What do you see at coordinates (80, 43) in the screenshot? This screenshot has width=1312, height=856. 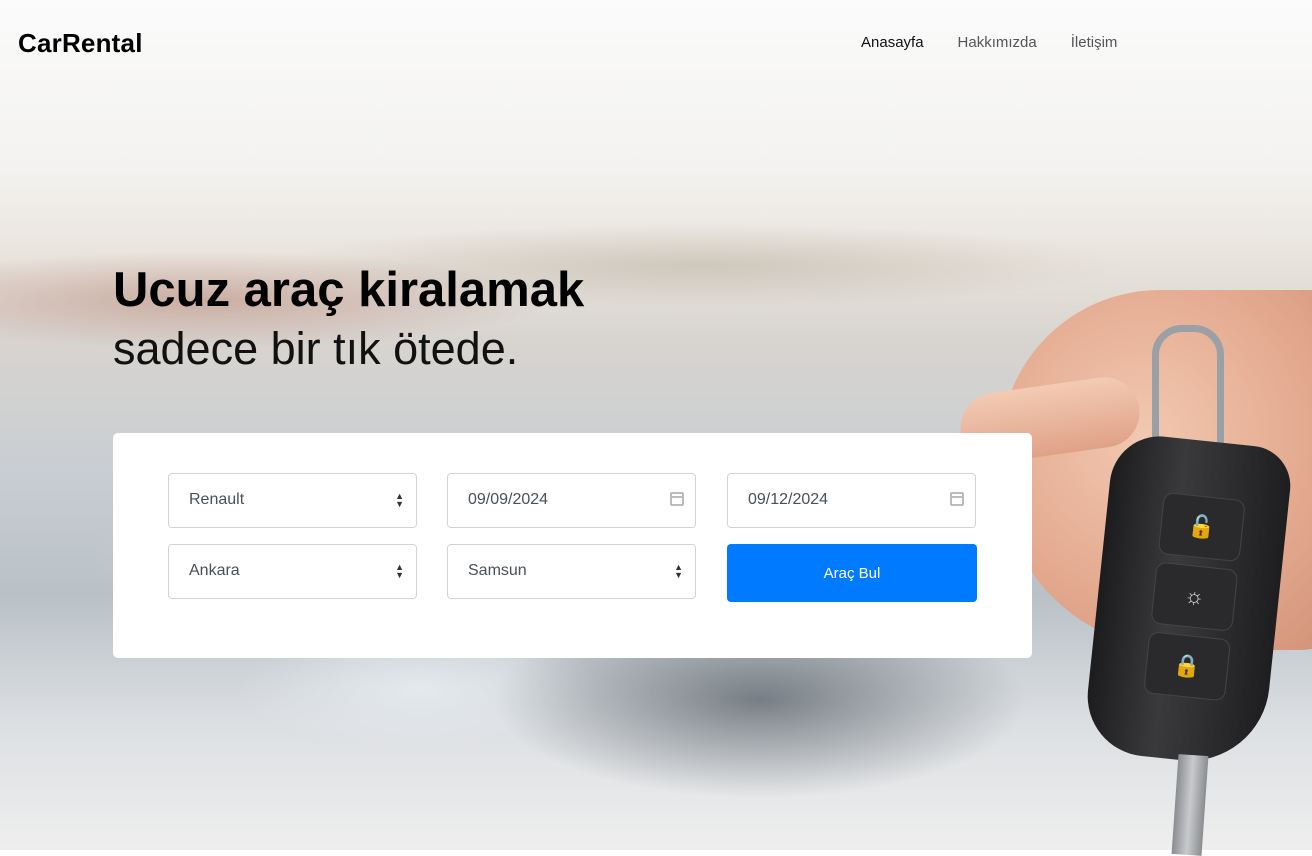 I see `brand-logo: CarRental` at bounding box center [80, 43].